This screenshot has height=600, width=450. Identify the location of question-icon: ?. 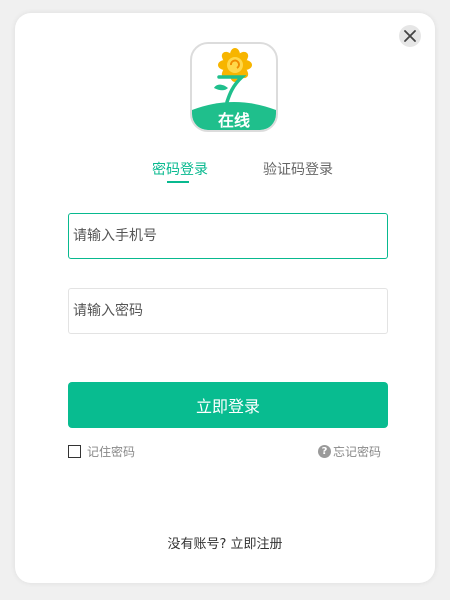
(324, 451).